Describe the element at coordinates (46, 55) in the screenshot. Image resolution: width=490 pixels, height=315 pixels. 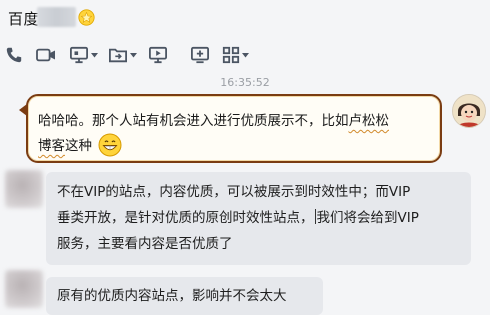
I see `video-icon` at that location.